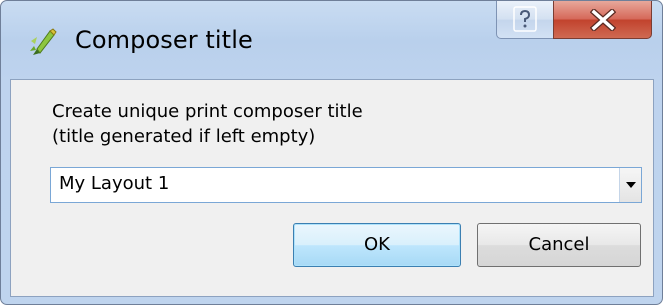 The width and height of the screenshot is (665, 307). I want to click on combo-dropdown-button, so click(630, 185).